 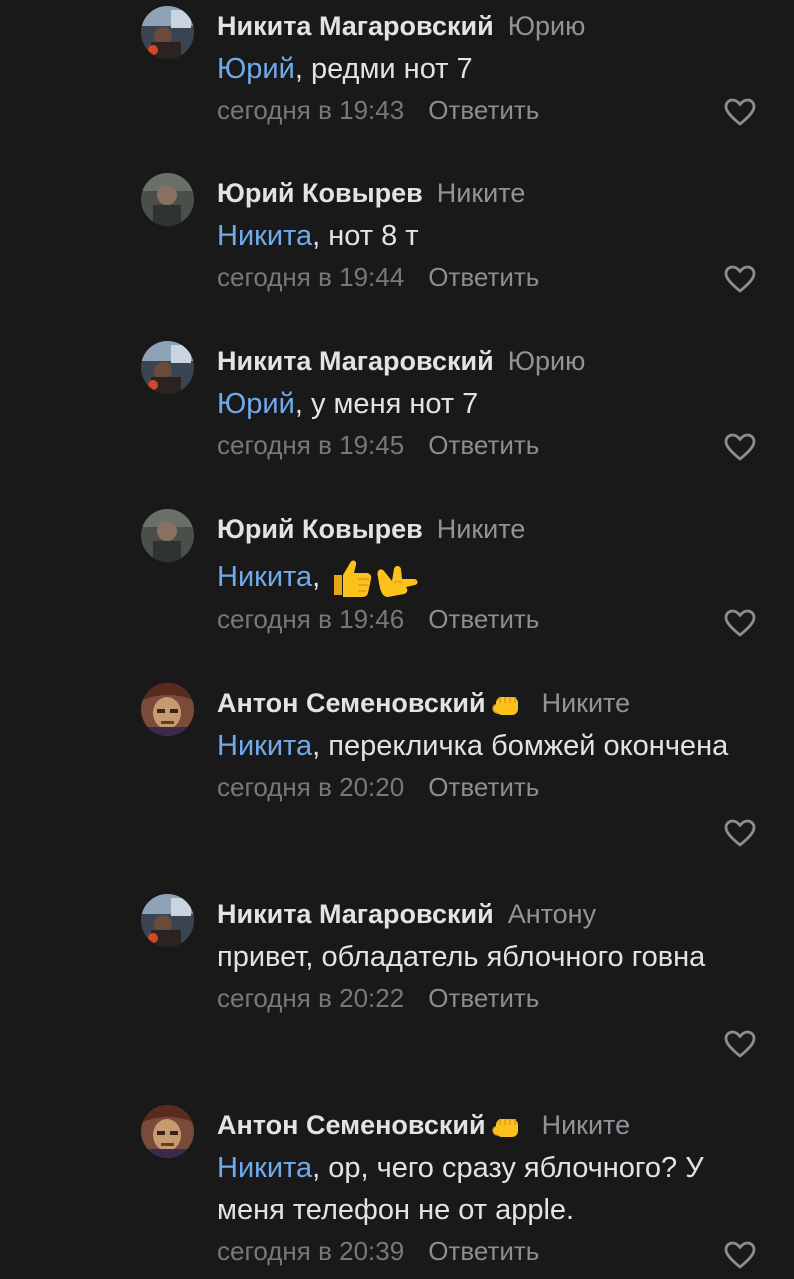 I want to click on comment-meta: сегодня в 19:43 Ответить, so click(x=490, y=110).